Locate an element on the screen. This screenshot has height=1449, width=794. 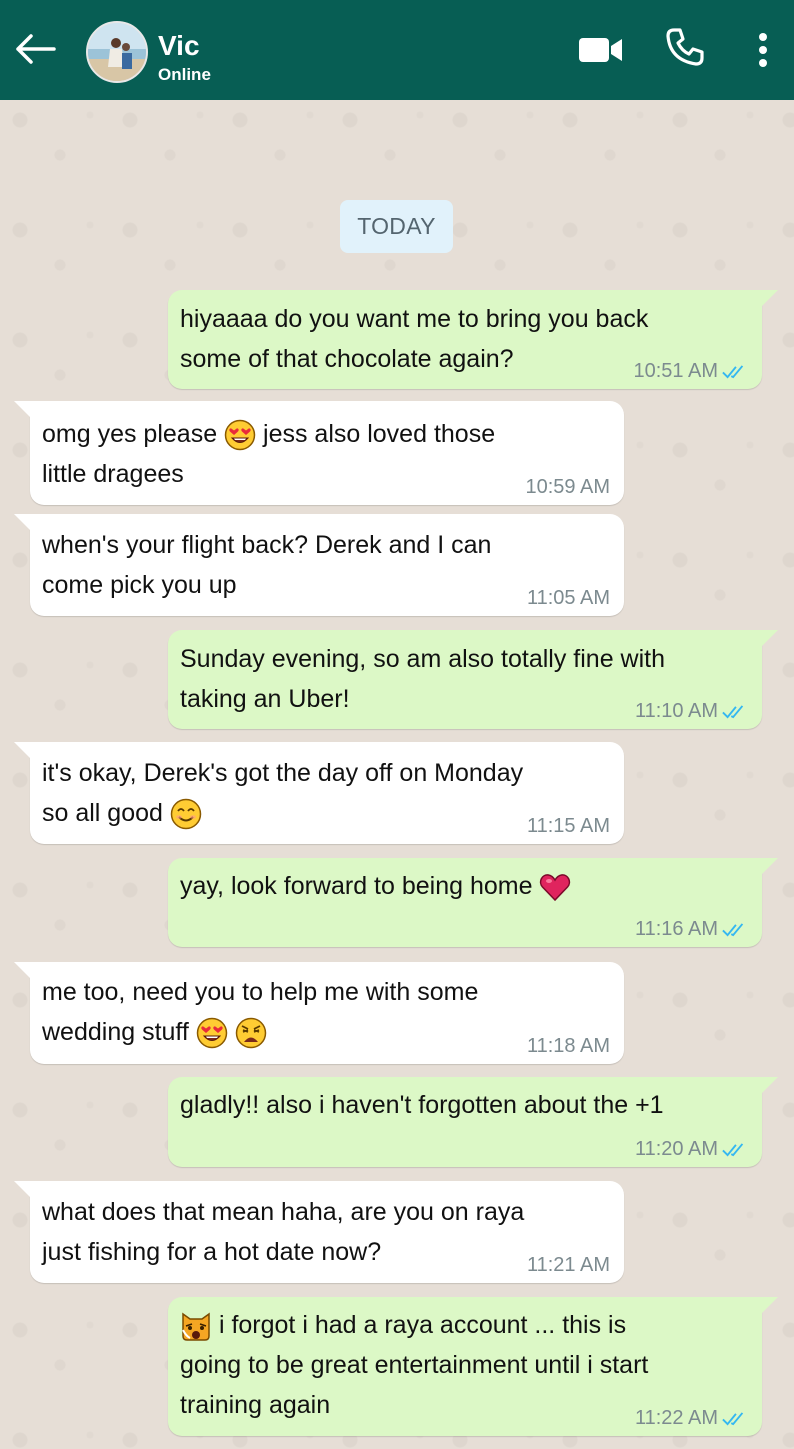
message-text: yay, look forward to being home is located at coordinates (465, 886).